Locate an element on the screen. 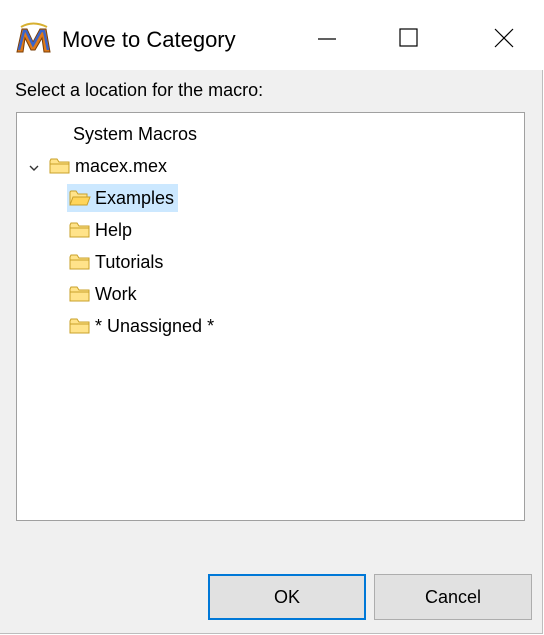  tree-item-label: * Unassigned * is located at coordinates (155, 326).